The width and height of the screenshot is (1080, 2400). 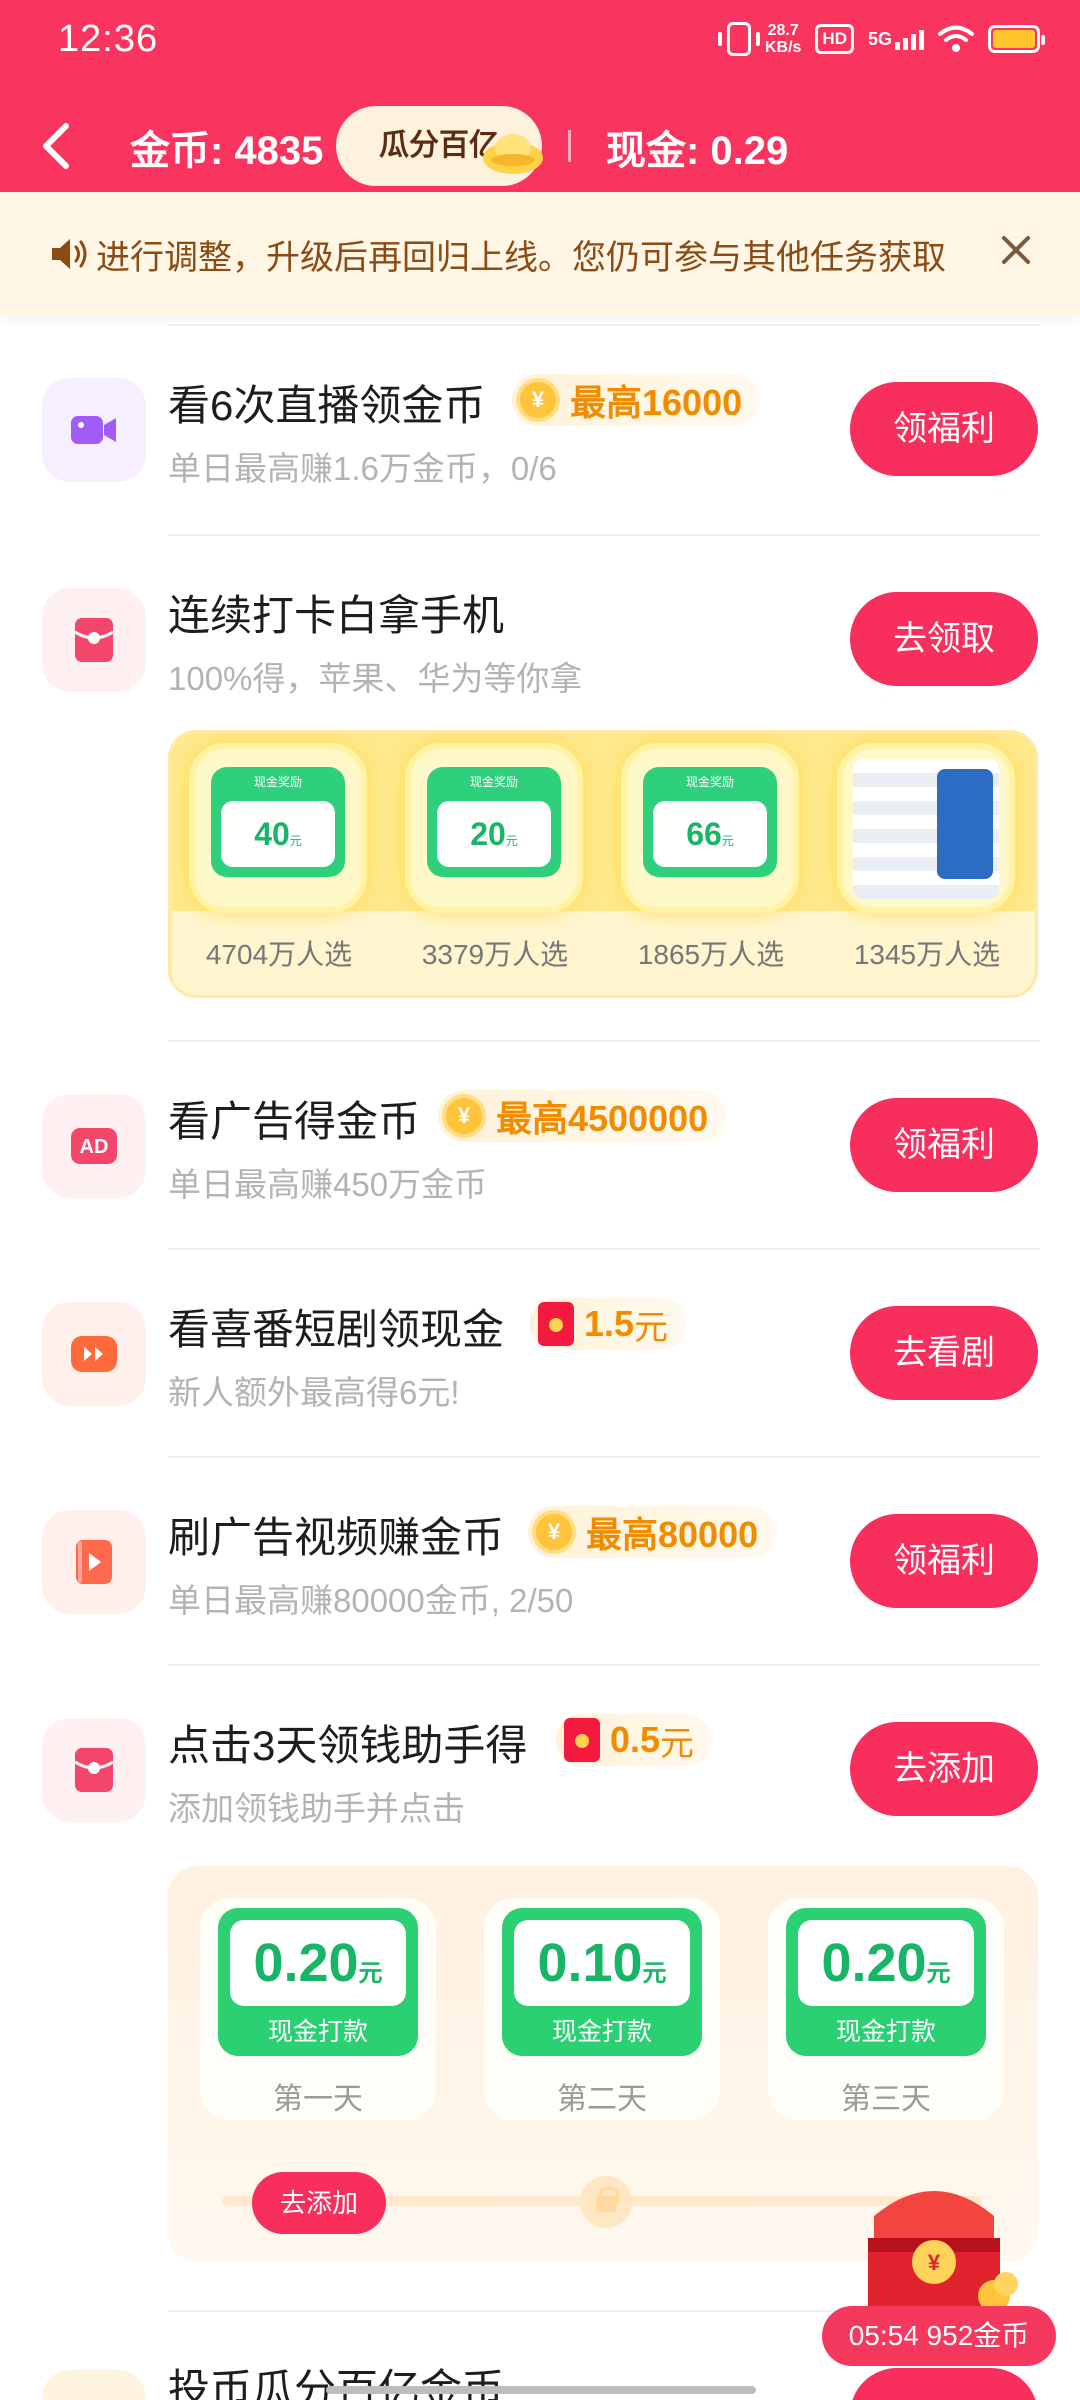 I want to click on back-arrow-icon, so click(x=58, y=146).